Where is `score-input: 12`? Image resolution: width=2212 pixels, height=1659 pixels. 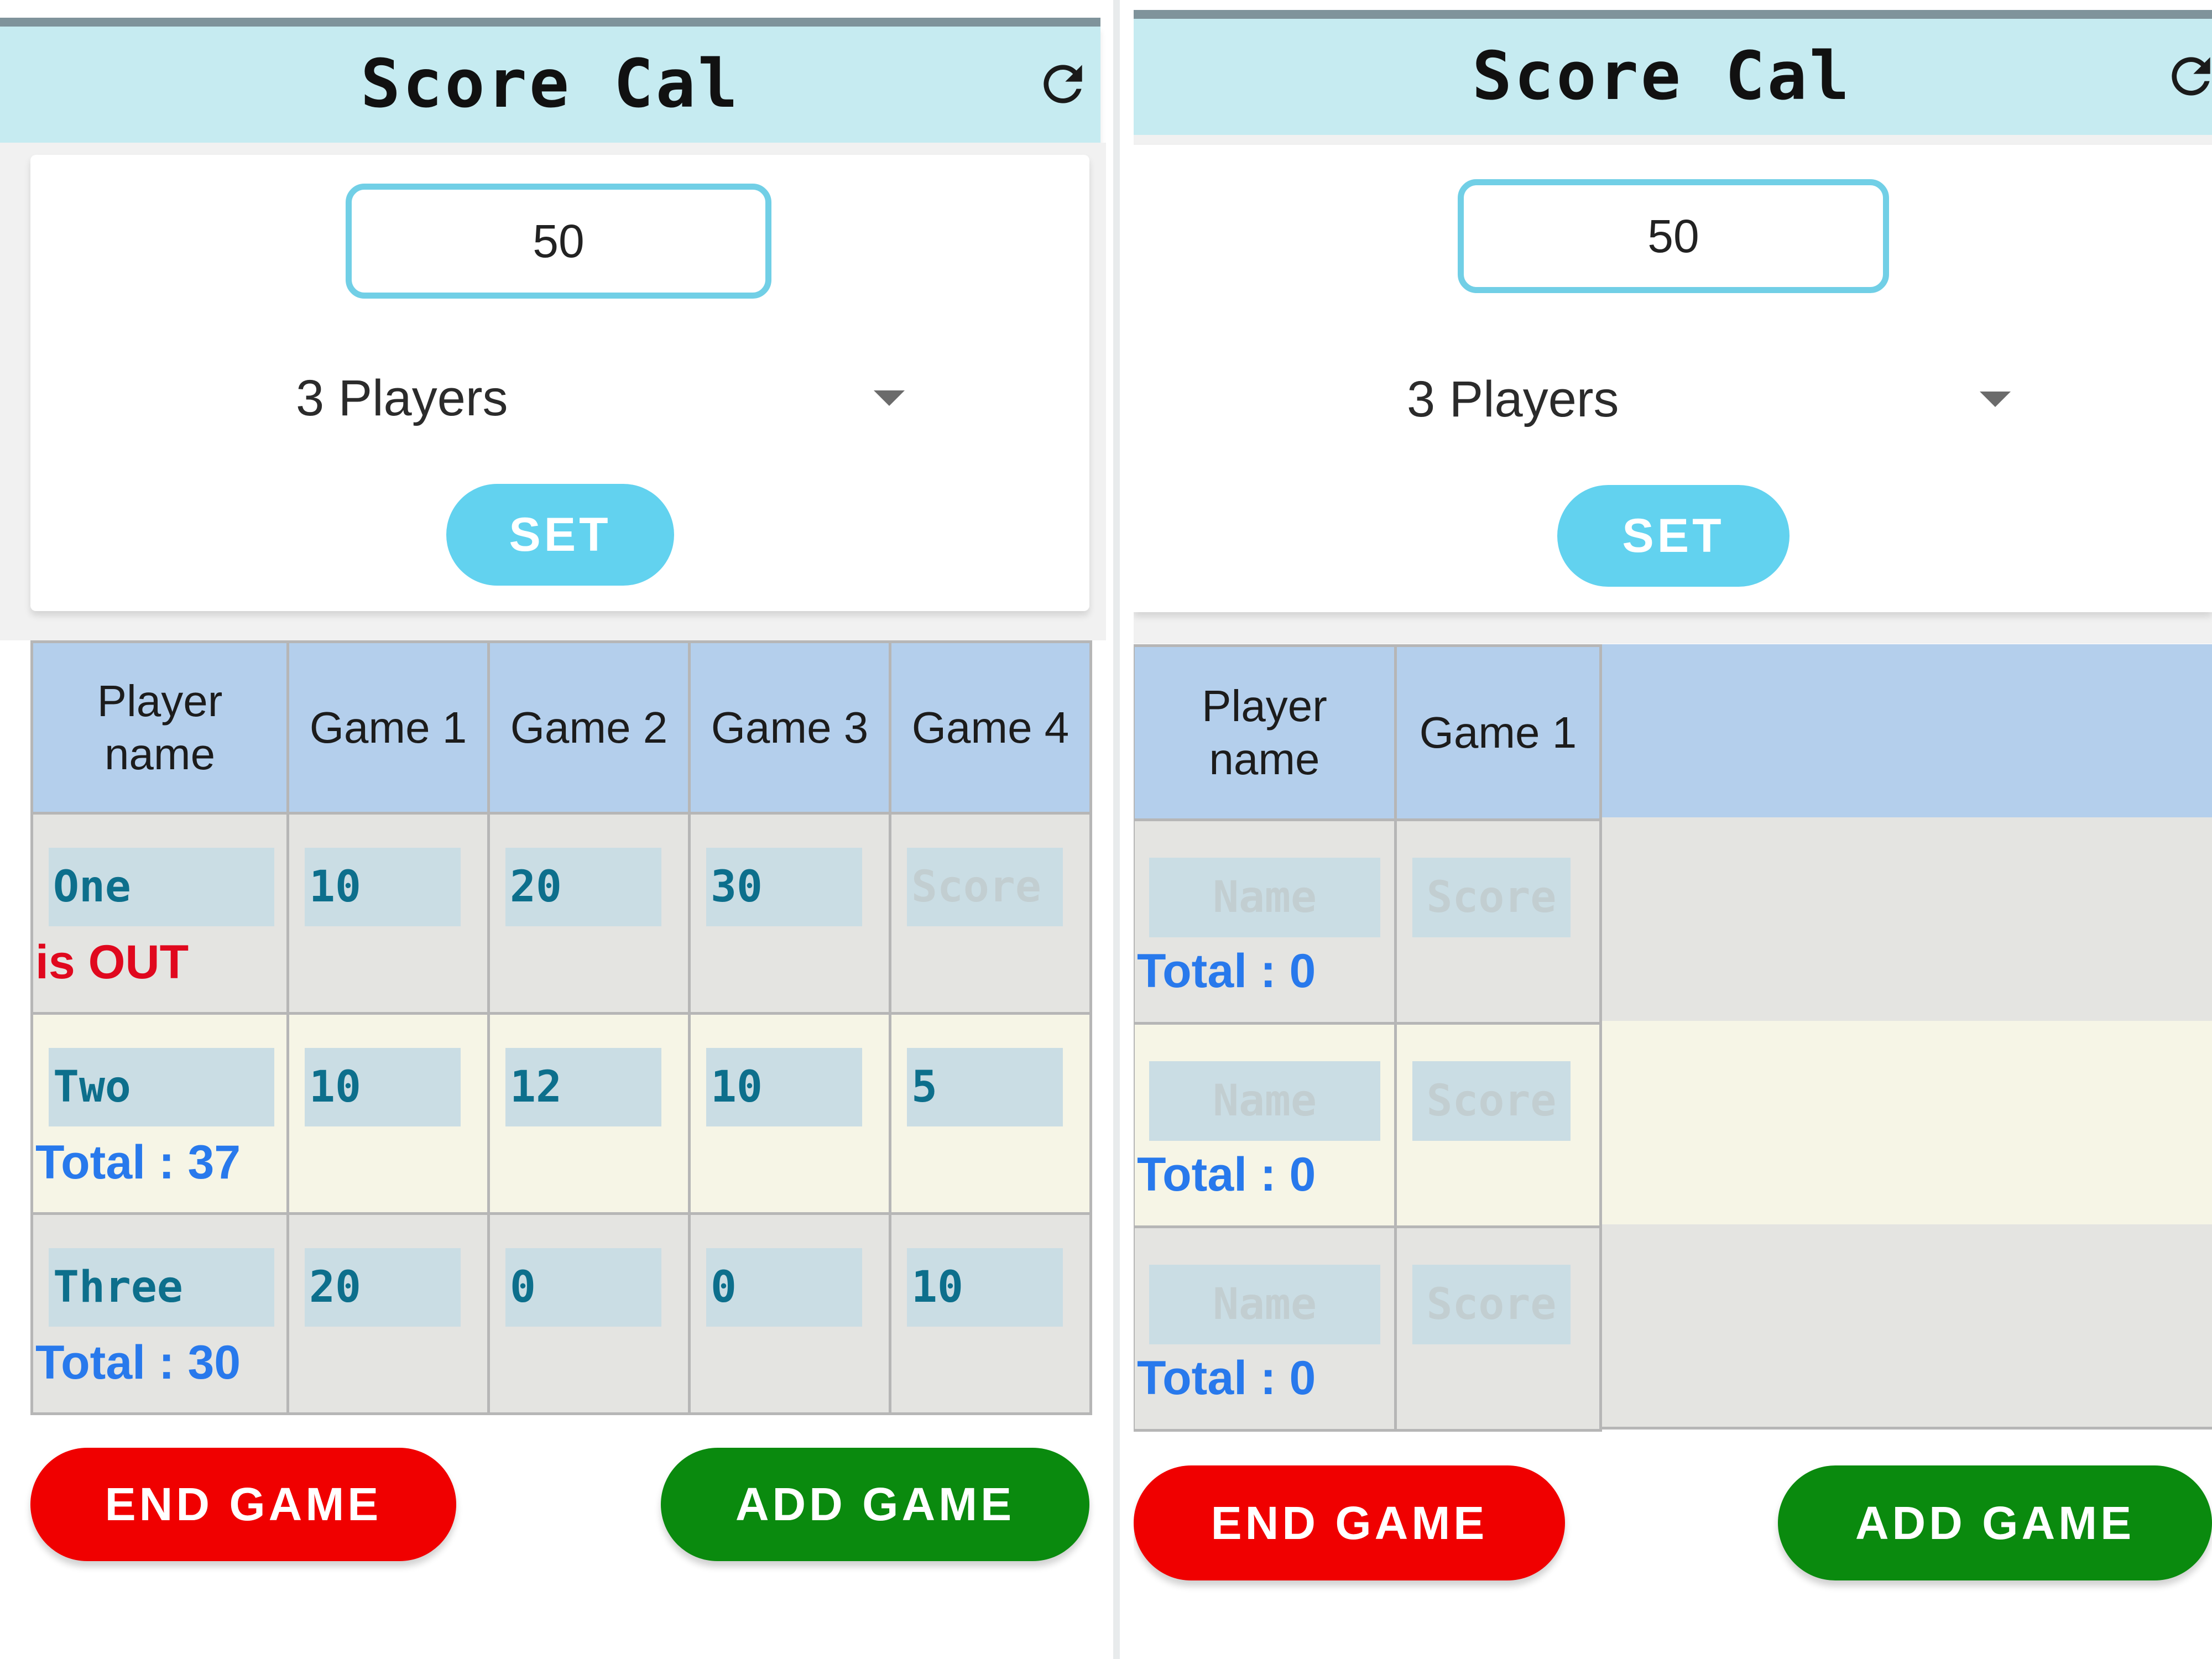 score-input: 12 is located at coordinates (583, 1087).